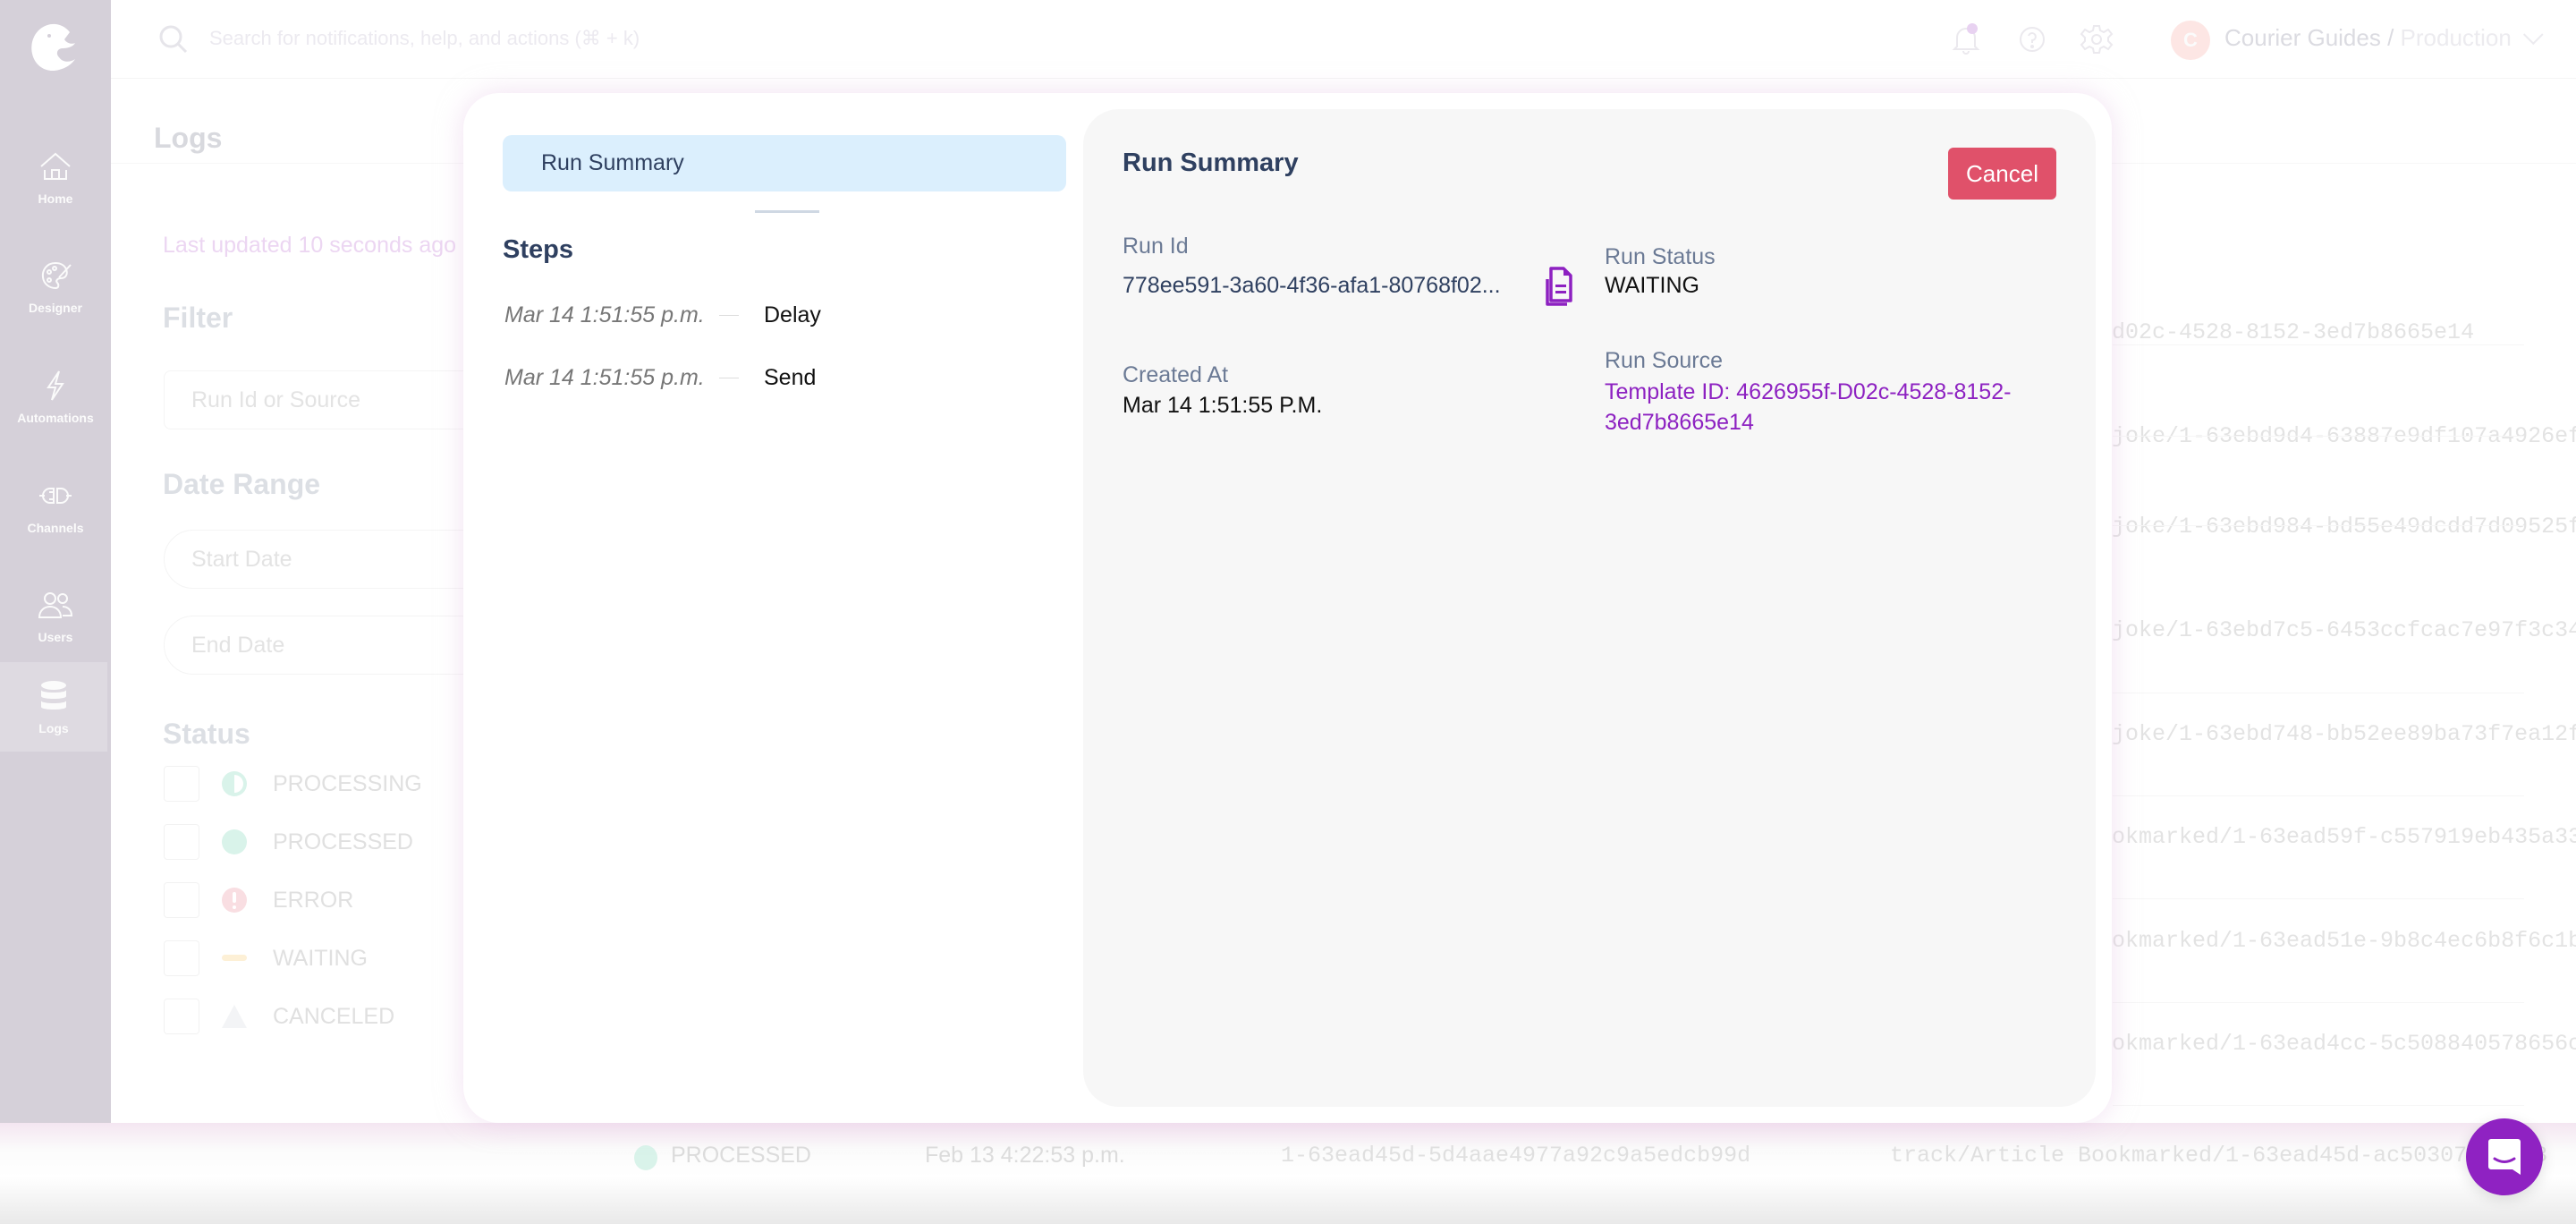  What do you see at coordinates (2344, 630) in the screenshot?
I see `table-row-source: joke/1-63ebd7c5-6453ccfcac7e97f3c34` at bounding box center [2344, 630].